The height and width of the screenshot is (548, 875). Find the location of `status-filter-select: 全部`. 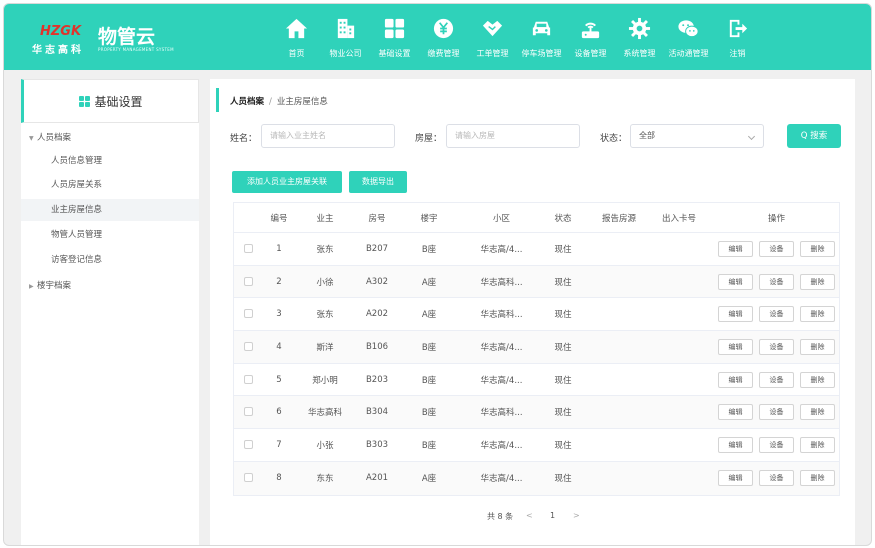

status-filter-select: 全部 is located at coordinates (697, 136).